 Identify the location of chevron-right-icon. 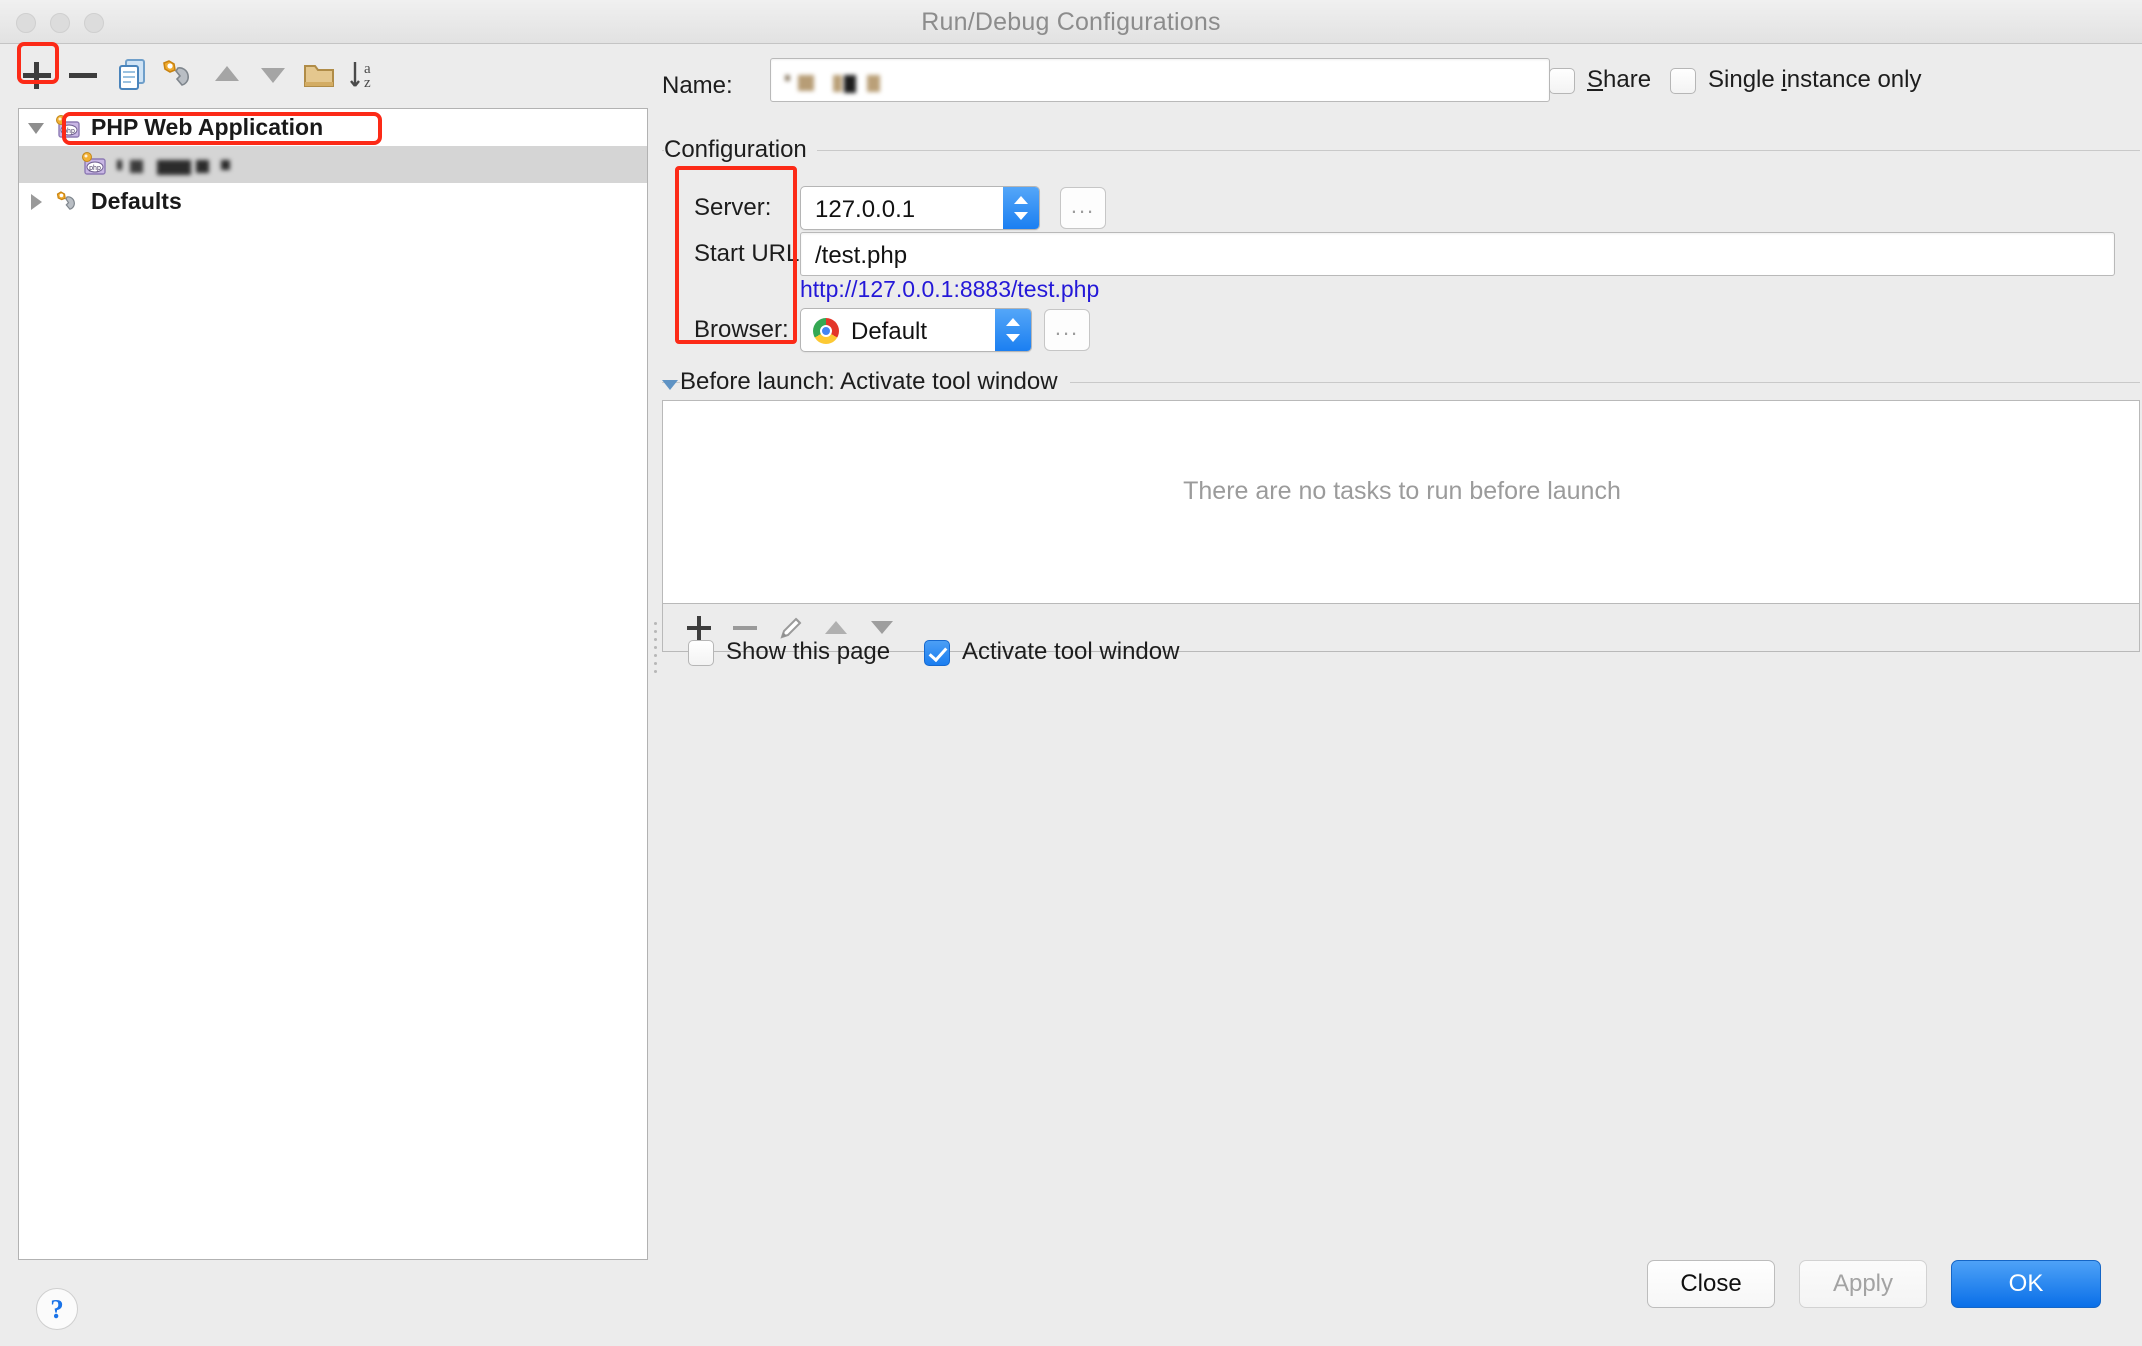
(36, 202).